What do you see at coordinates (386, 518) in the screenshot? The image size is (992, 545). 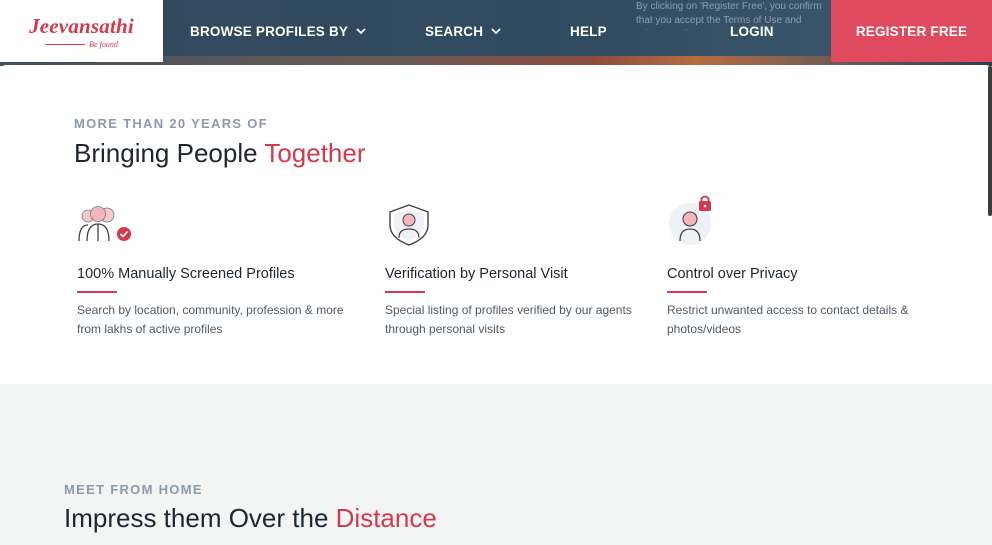 I see `section-headline-accent: Distance` at bounding box center [386, 518].